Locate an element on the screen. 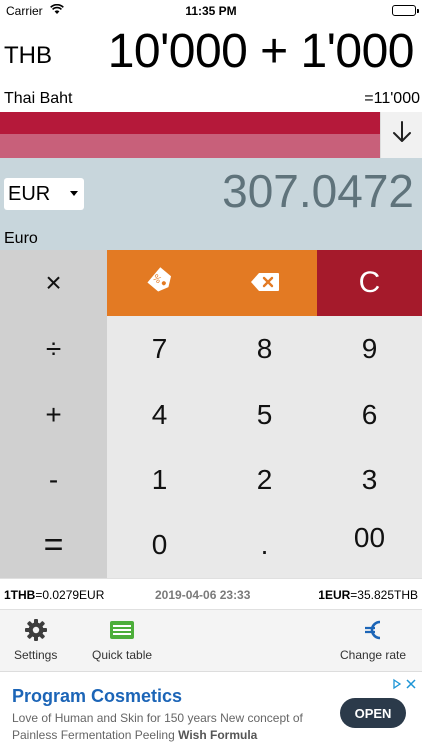 This screenshot has height=750, width=422. rate-right-code: 1EUR is located at coordinates (334, 595).